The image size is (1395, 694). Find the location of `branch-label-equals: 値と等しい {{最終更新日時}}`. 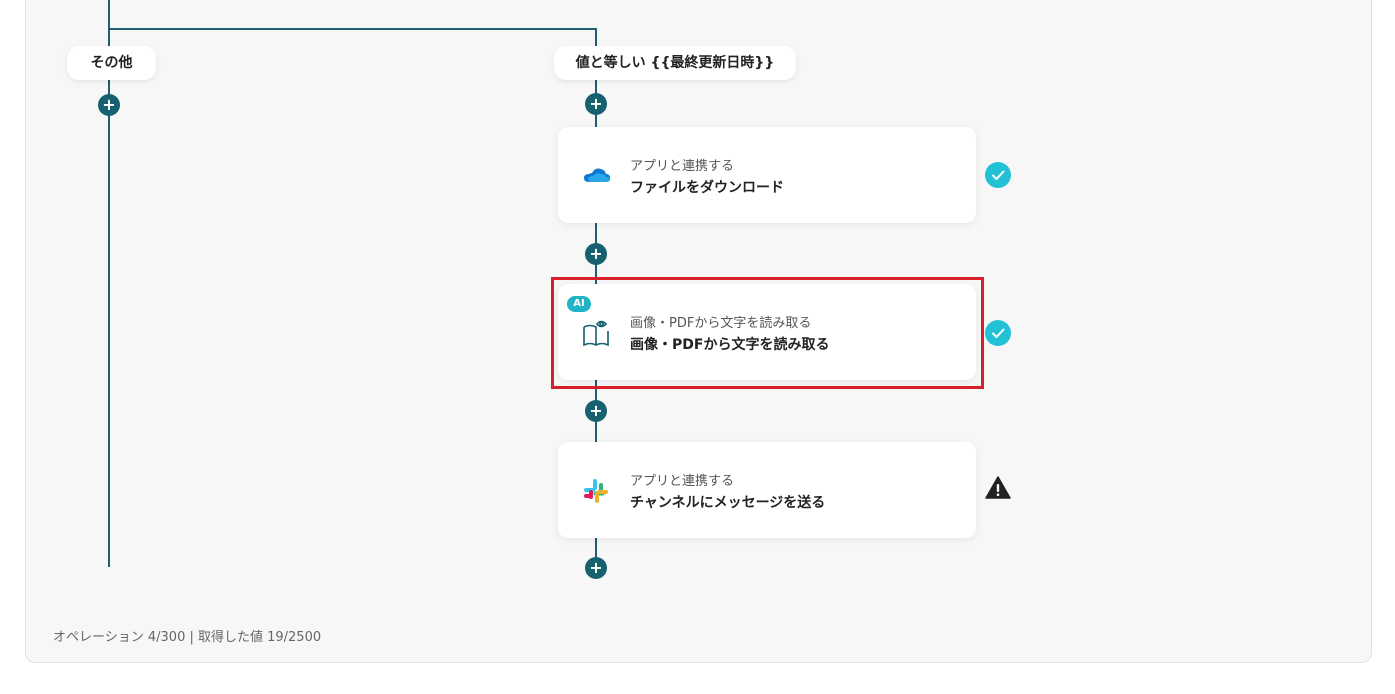

branch-label-equals: 値と等しい {{最終更新日時}} is located at coordinates (675, 63).